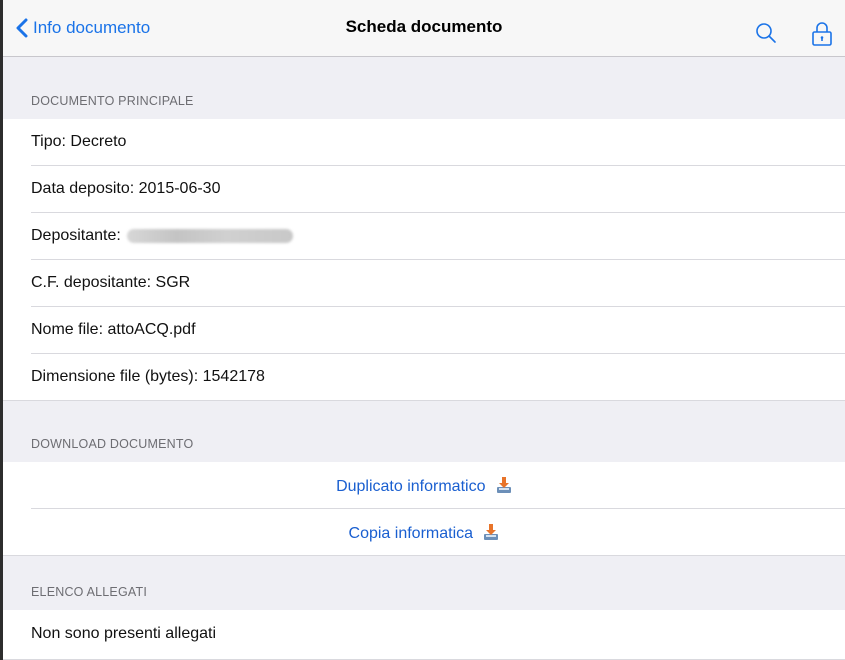 Image resolution: width=845 pixels, height=660 pixels. I want to click on navigation-bar: Info documento Scheda documento, so click(424, 28).